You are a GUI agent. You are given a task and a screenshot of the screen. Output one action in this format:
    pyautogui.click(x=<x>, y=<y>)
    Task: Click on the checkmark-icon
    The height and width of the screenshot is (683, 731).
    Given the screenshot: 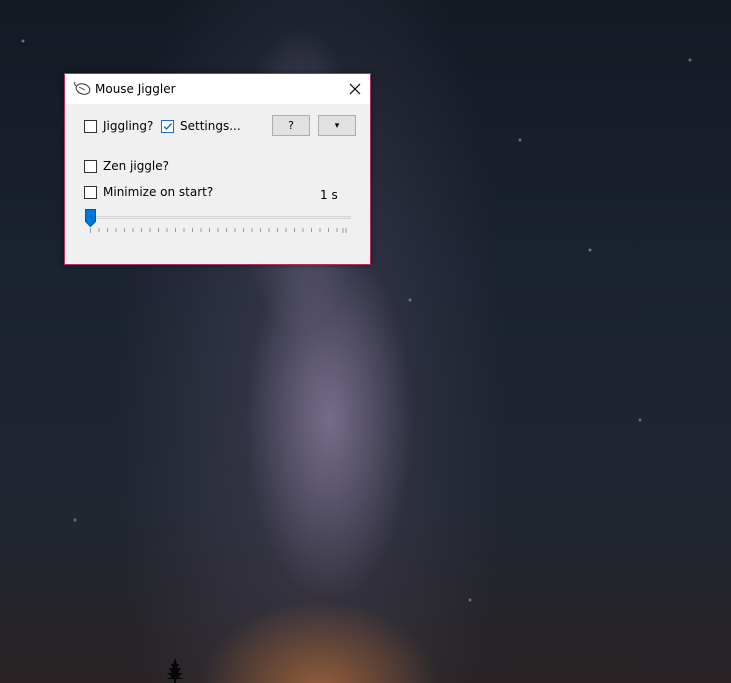 What is the action you would take?
    pyautogui.click(x=168, y=126)
    